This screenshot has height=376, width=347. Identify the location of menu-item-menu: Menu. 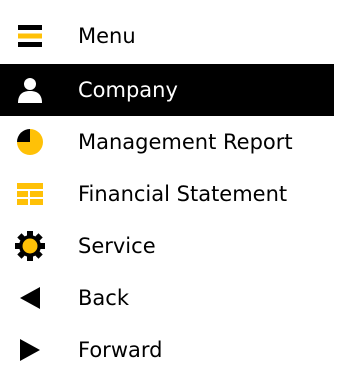
(167, 36).